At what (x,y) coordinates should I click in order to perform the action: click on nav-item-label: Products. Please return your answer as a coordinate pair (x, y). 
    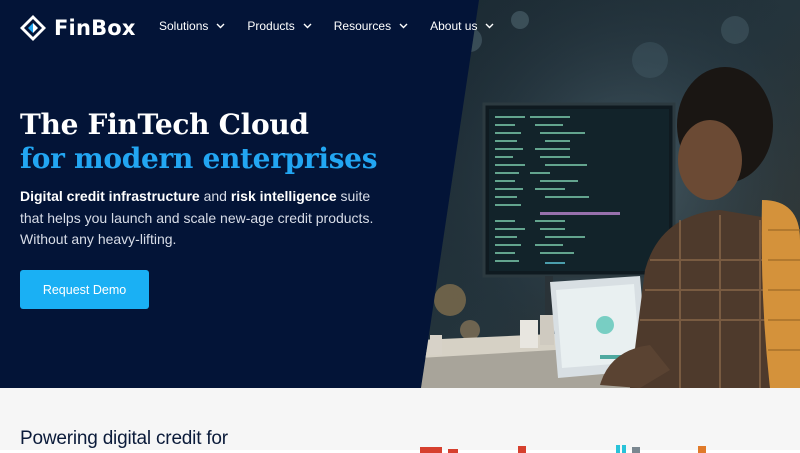
    Looking at the image, I should click on (271, 26).